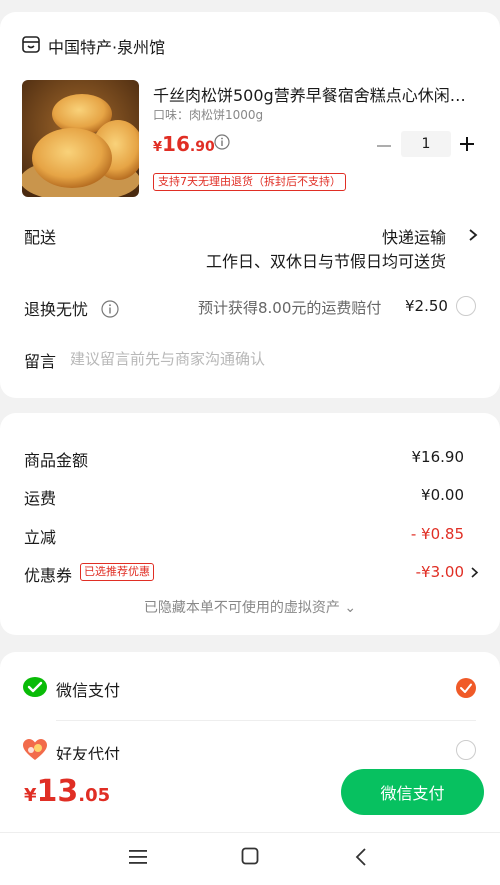  Describe the element at coordinates (414, 236) in the screenshot. I see `delivery-method: 快递运输` at that location.